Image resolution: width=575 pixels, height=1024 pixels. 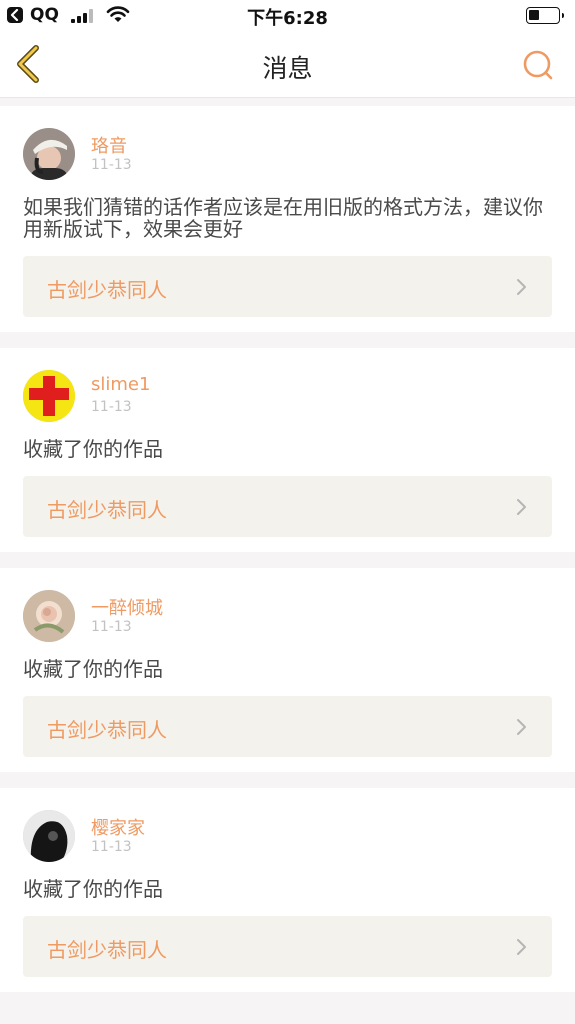 I want to click on username: 一醉倾城, so click(x=127, y=607).